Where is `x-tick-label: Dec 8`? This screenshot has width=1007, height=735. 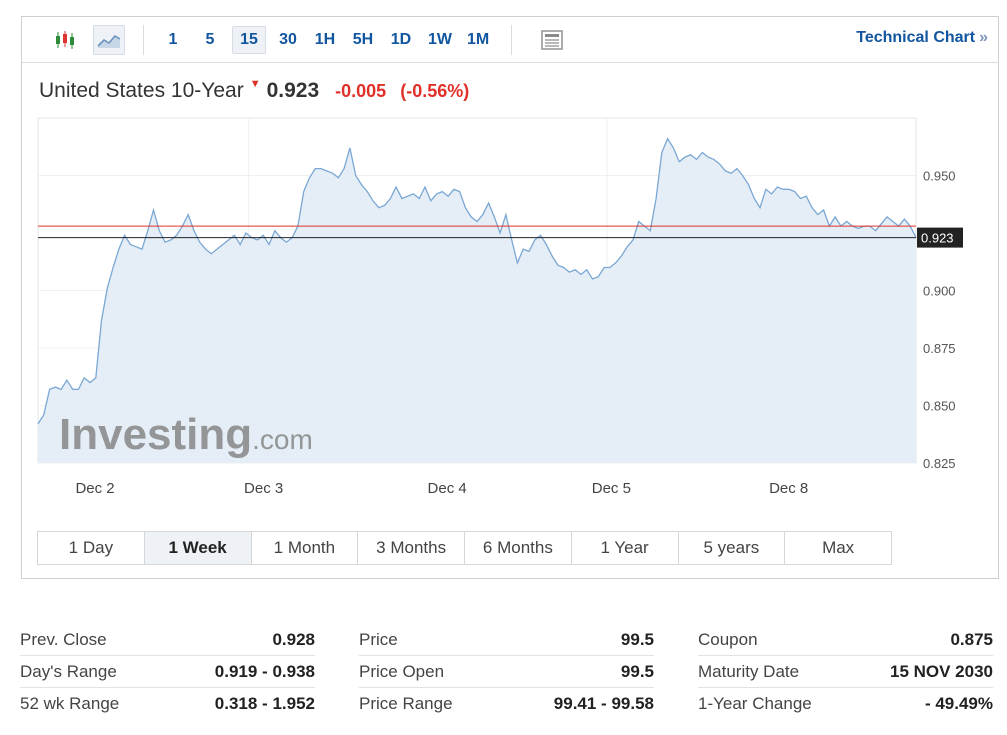 x-tick-label: Dec 8 is located at coordinates (788, 488).